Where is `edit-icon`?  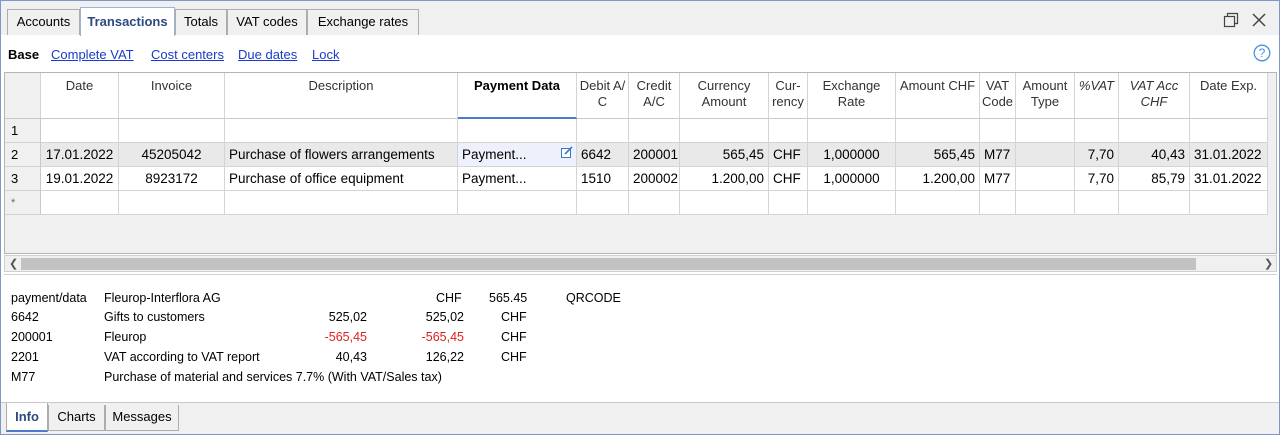
edit-icon is located at coordinates (567, 152).